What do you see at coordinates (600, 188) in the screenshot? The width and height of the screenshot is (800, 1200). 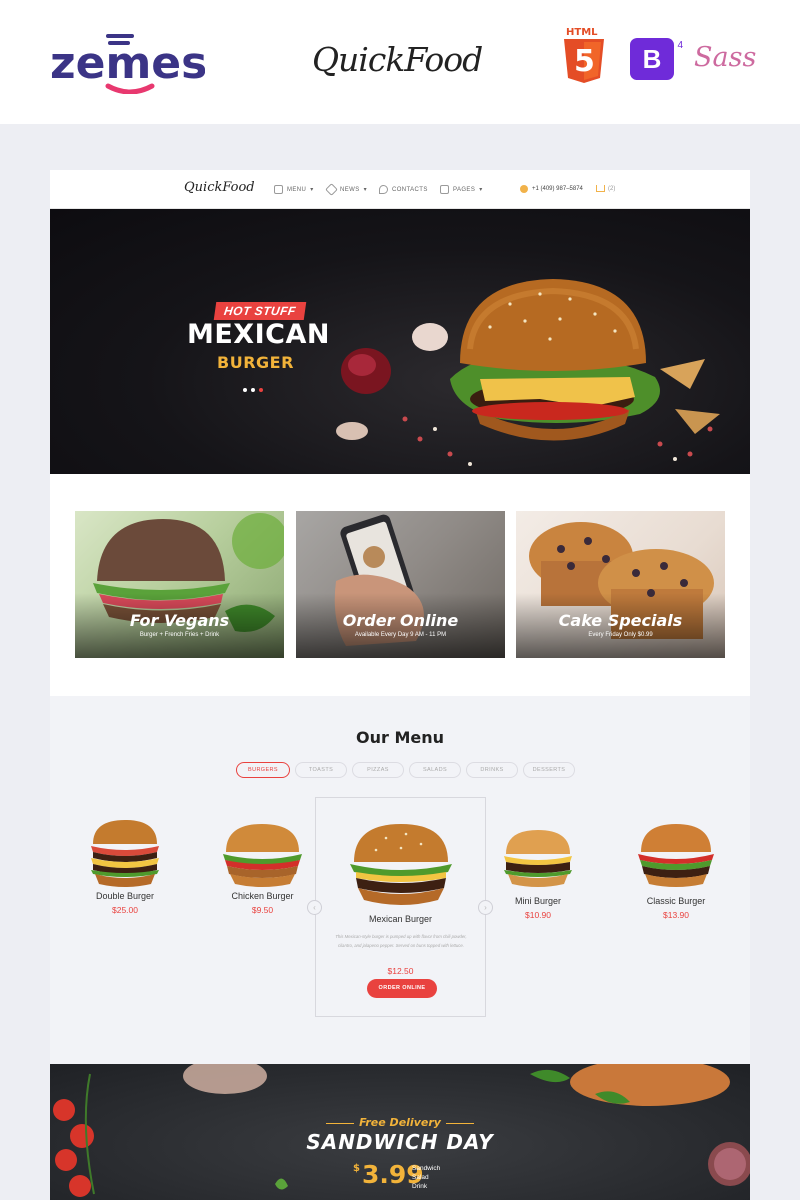 I see `cart-icon` at bounding box center [600, 188].